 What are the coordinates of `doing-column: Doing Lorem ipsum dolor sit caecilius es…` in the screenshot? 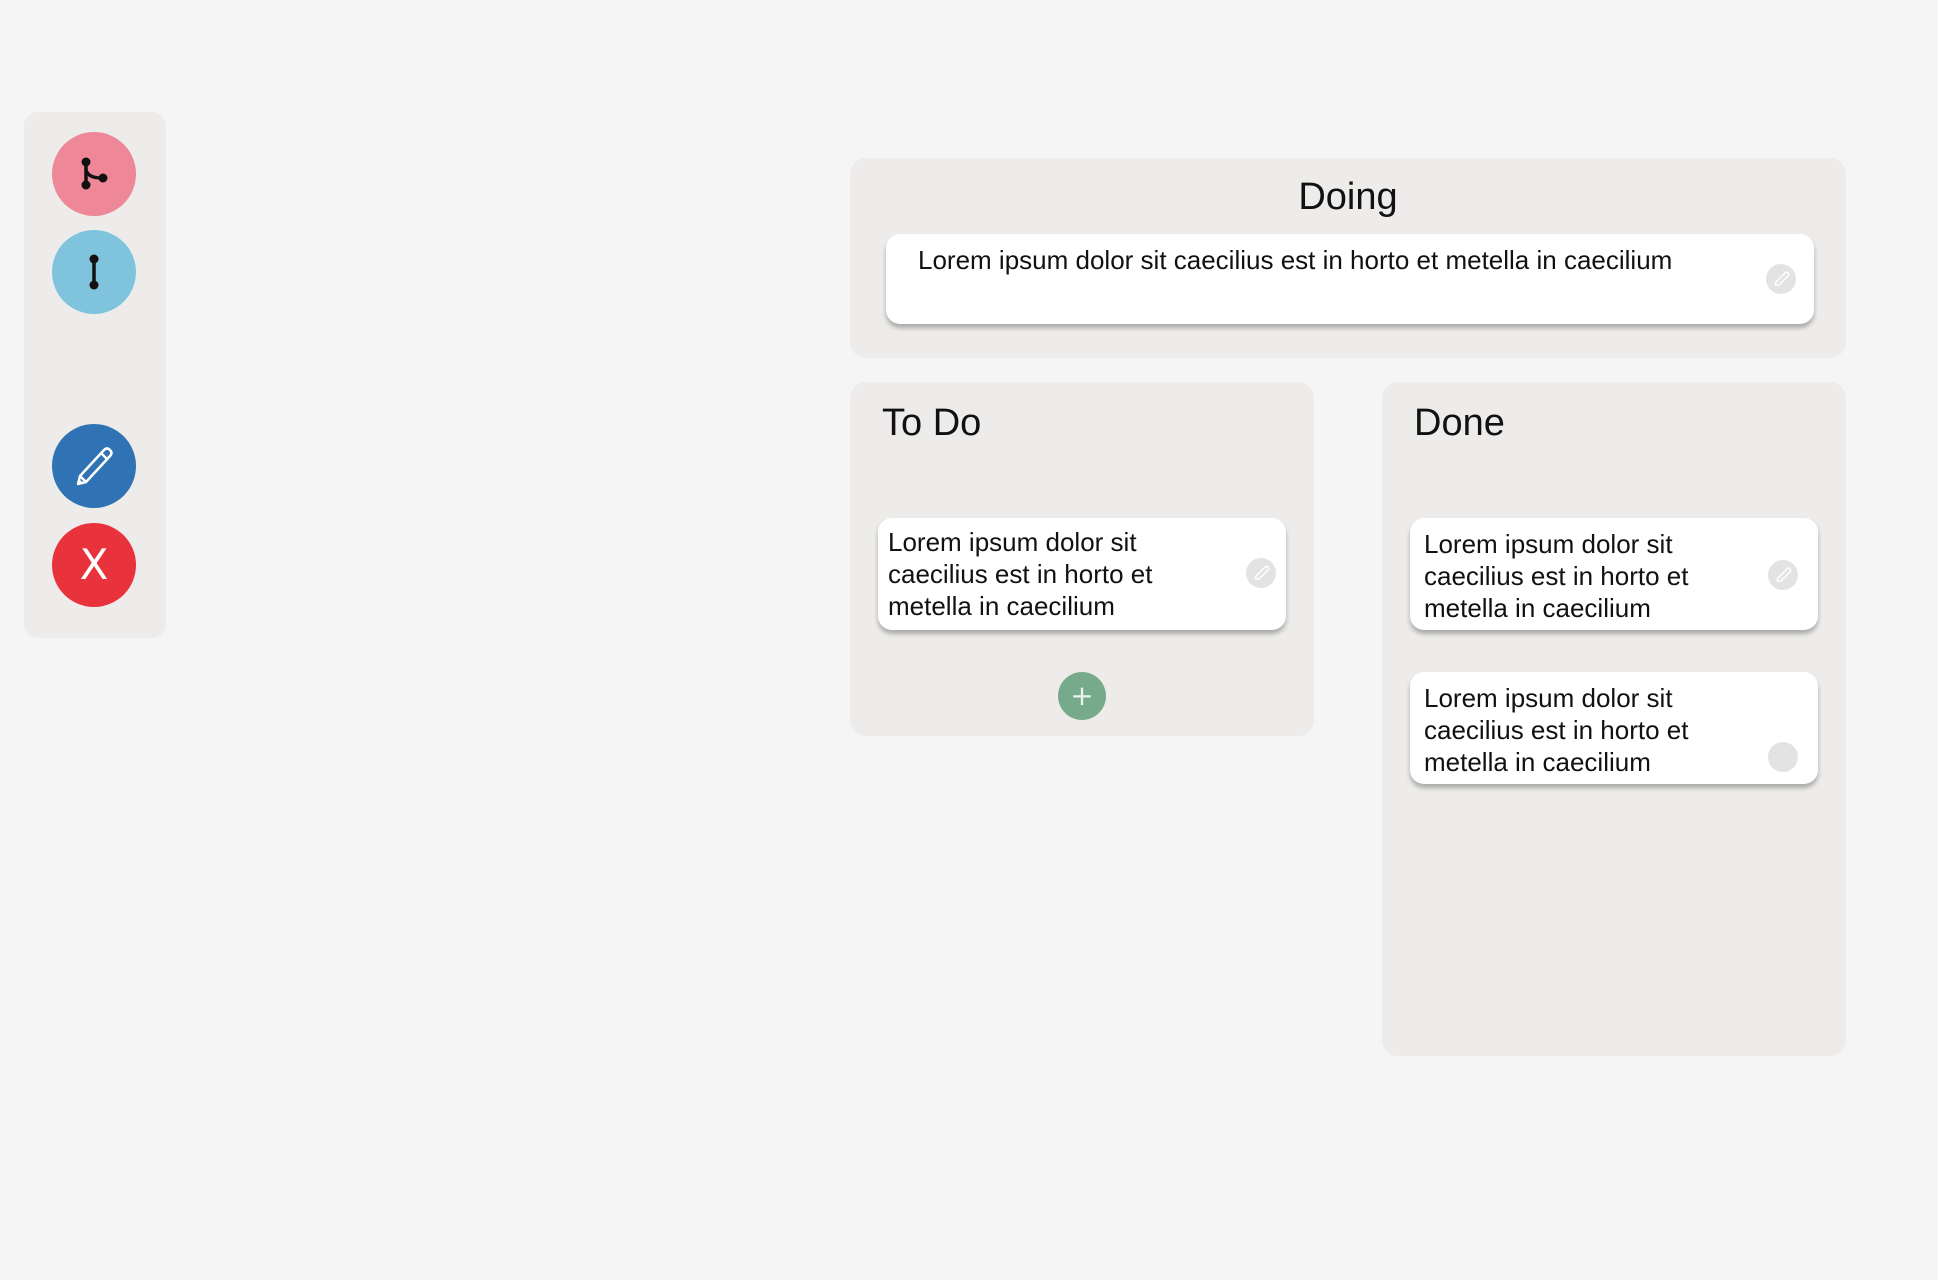 It's located at (1348, 258).